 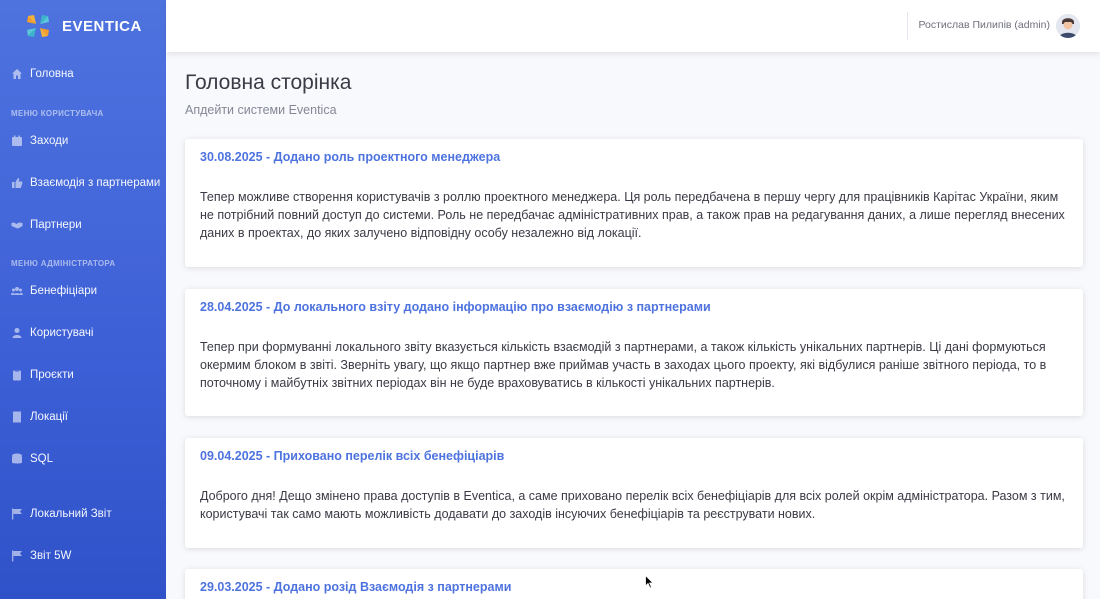 I want to click on sidebar-item-label: Головна, so click(x=52, y=74).